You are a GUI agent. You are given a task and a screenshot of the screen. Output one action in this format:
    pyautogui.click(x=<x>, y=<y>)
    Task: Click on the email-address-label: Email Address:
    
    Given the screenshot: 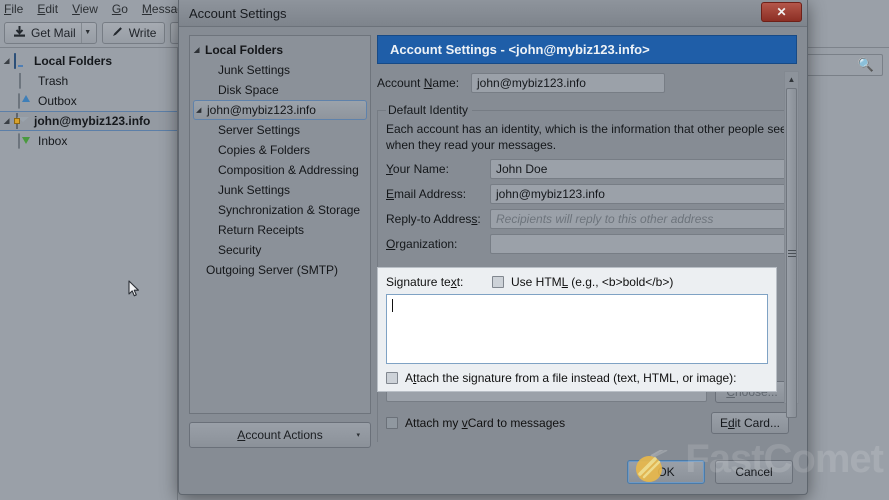 What is the action you would take?
    pyautogui.click(x=426, y=194)
    